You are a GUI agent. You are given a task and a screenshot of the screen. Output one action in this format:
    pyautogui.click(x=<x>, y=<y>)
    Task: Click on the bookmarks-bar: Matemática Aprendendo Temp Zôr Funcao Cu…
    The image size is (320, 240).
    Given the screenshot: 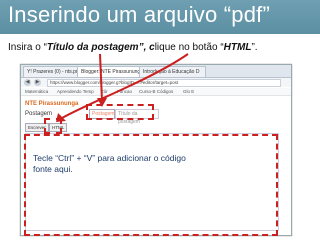 What is the action you would take?
    pyautogui.click(x=156, y=92)
    